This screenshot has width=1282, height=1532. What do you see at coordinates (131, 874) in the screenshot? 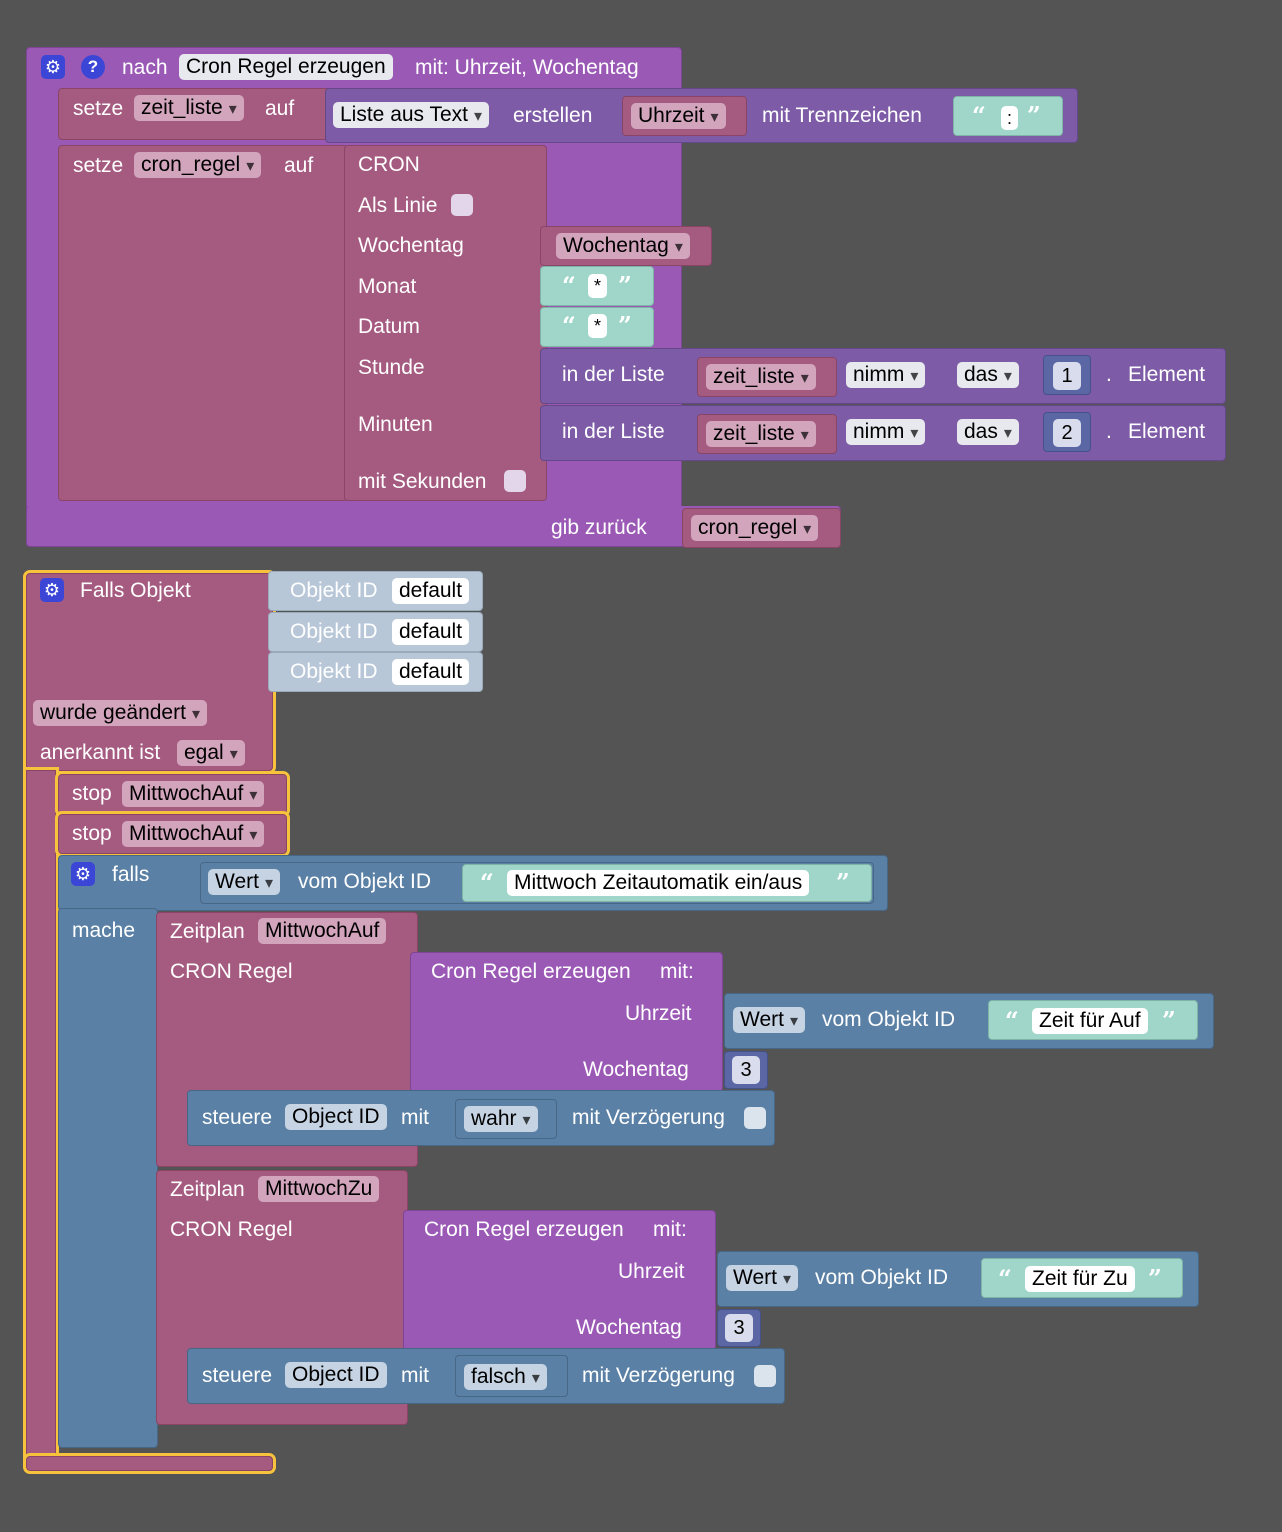
I see `falls-label: falls` at bounding box center [131, 874].